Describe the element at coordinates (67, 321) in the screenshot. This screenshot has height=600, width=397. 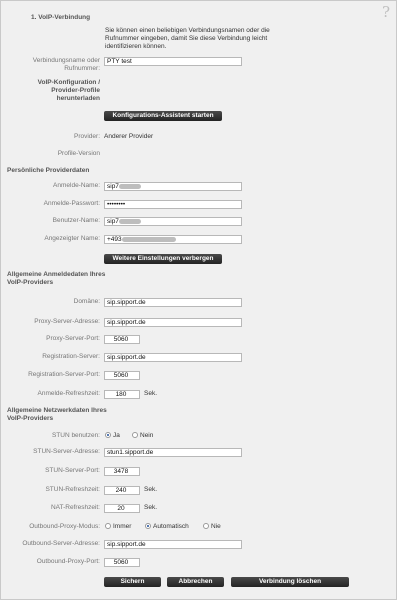
I see `proxy-address-label: Proxy-Server-Adresse:` at that location.